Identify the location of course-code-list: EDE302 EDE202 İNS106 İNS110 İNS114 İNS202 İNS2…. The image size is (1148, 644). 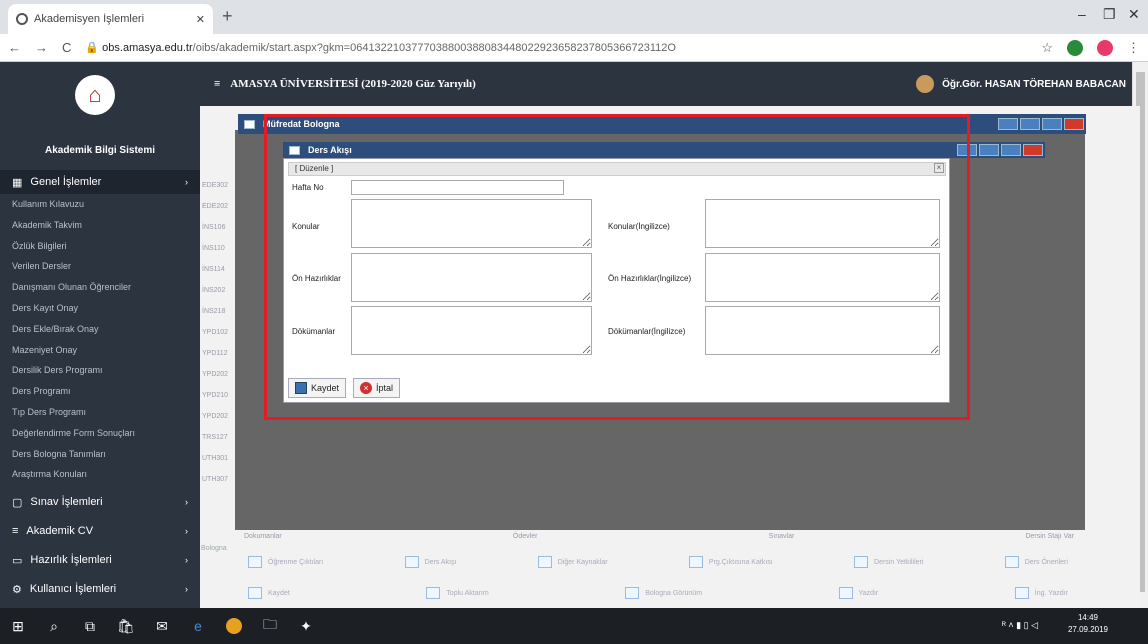
(217, 332).